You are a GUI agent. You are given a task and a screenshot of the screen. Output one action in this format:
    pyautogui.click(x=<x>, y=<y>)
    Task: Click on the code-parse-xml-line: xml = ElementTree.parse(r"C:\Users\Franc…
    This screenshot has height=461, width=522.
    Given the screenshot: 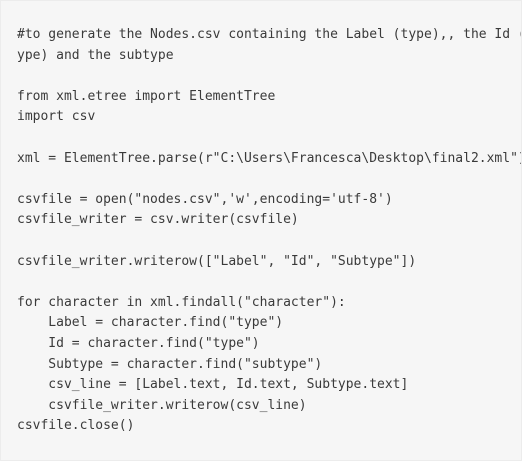 What is the action you would take?
    pyautogui.click(x=269, y=158)
    